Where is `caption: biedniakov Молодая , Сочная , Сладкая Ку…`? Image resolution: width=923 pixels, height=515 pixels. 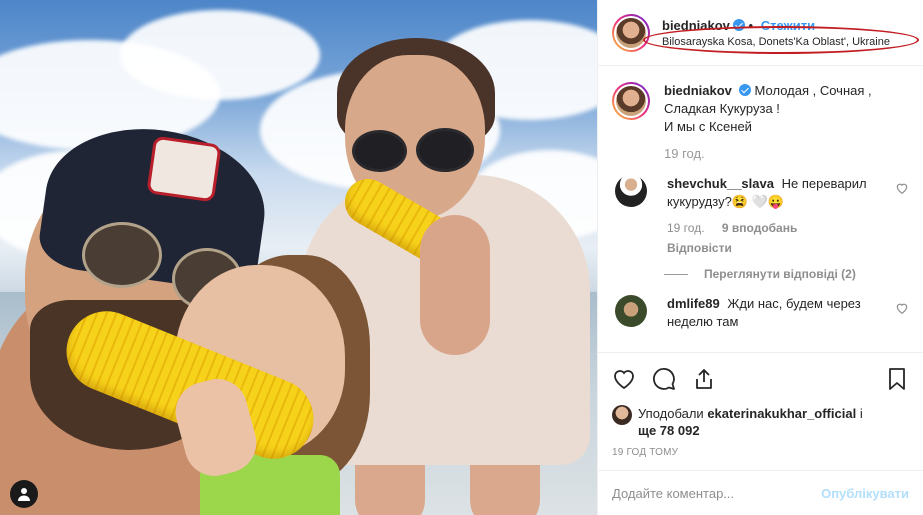 caption: biedniakov Молодая , Сочная , Сладкая Ку… is located at coordinates (760, 109).